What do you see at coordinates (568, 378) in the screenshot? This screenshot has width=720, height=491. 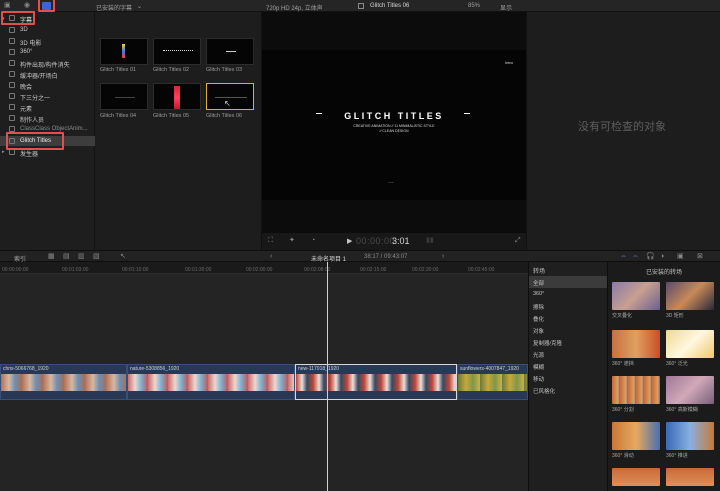 I see `category-movements: 移动` at bounding box center [568, 378].